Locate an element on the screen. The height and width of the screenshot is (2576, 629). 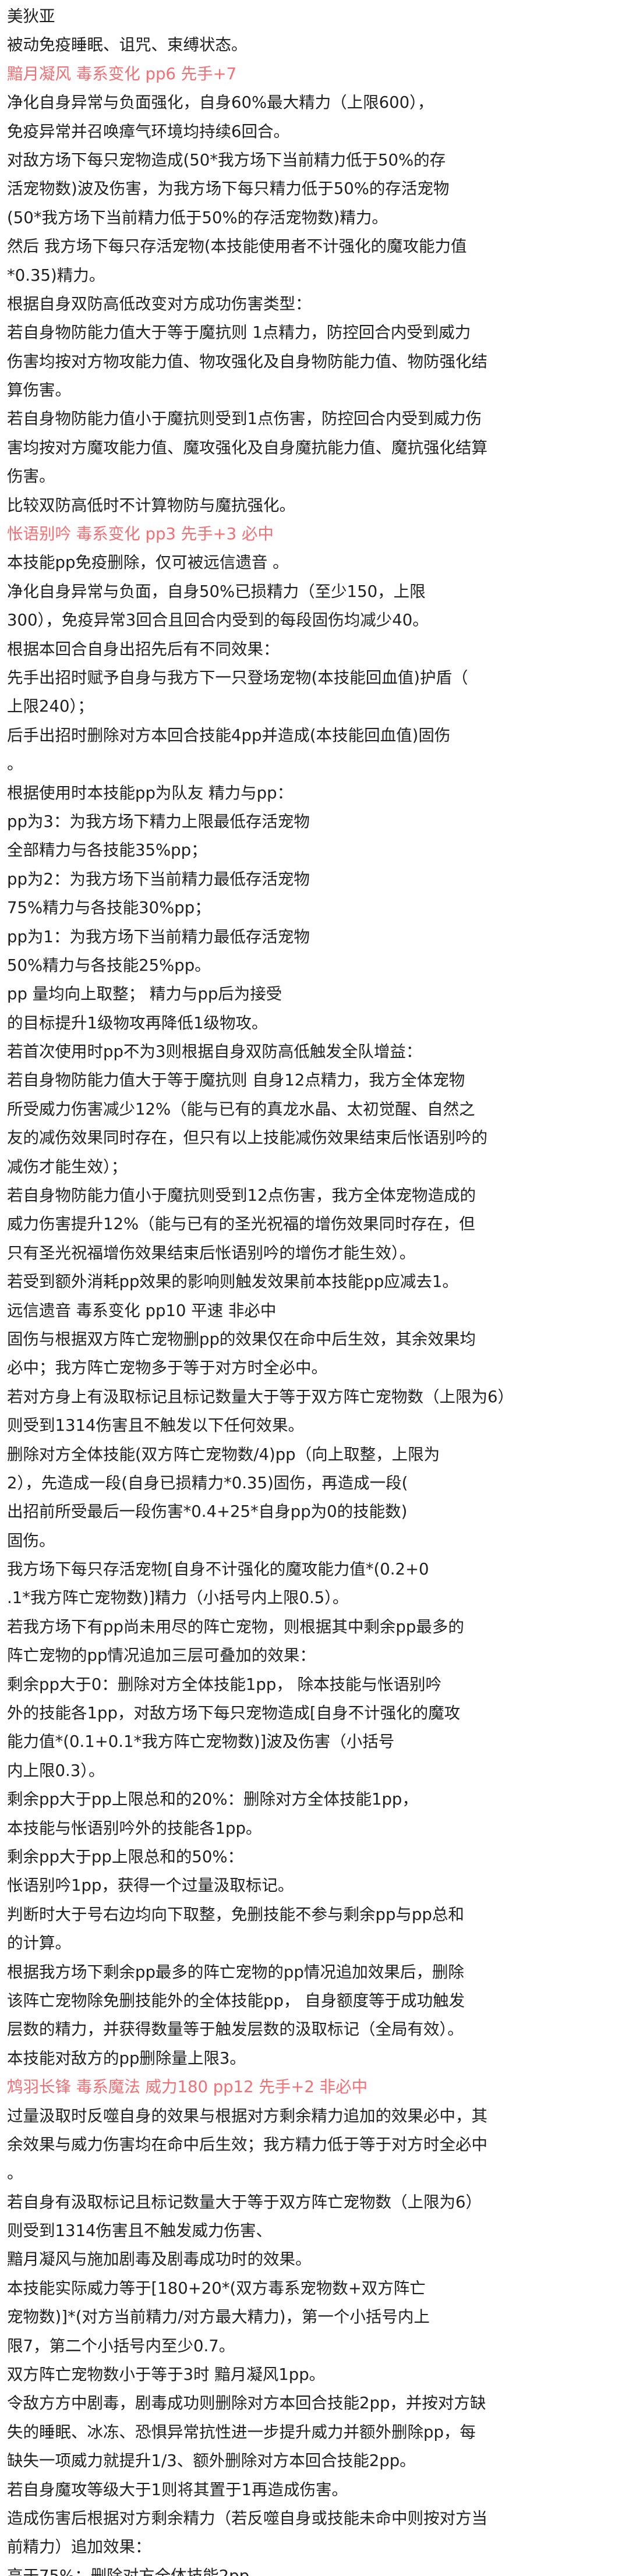
text-line: 失的睡眠、冰冻、恐惧异常抗性进一步提升威力并额外删除pp，每 is located at coordinates (241, 2431).